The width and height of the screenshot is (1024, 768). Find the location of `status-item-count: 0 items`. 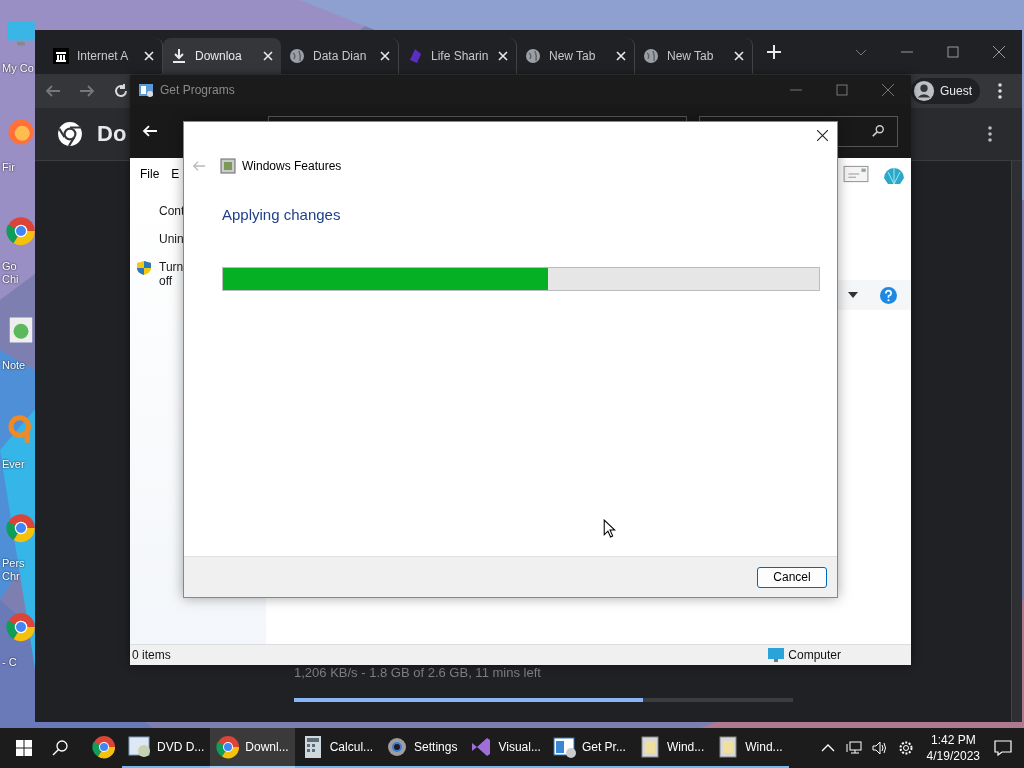

status-item-count: 0 items is located at coordinates (151, 655).